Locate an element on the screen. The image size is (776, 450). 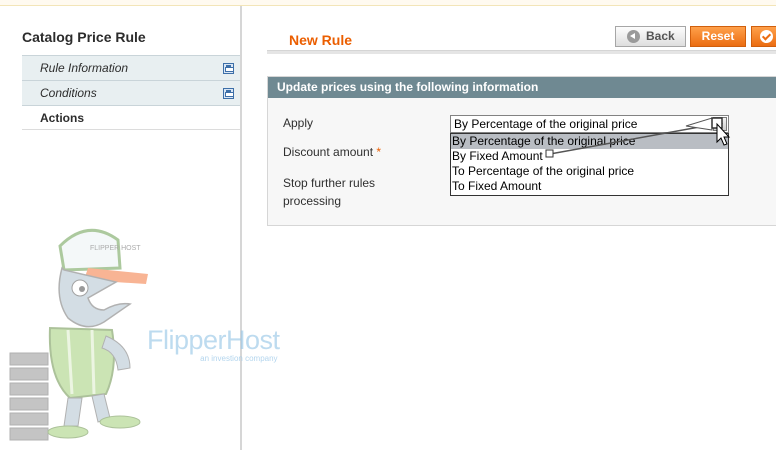
check-icon is located at coordinates (766, 36).